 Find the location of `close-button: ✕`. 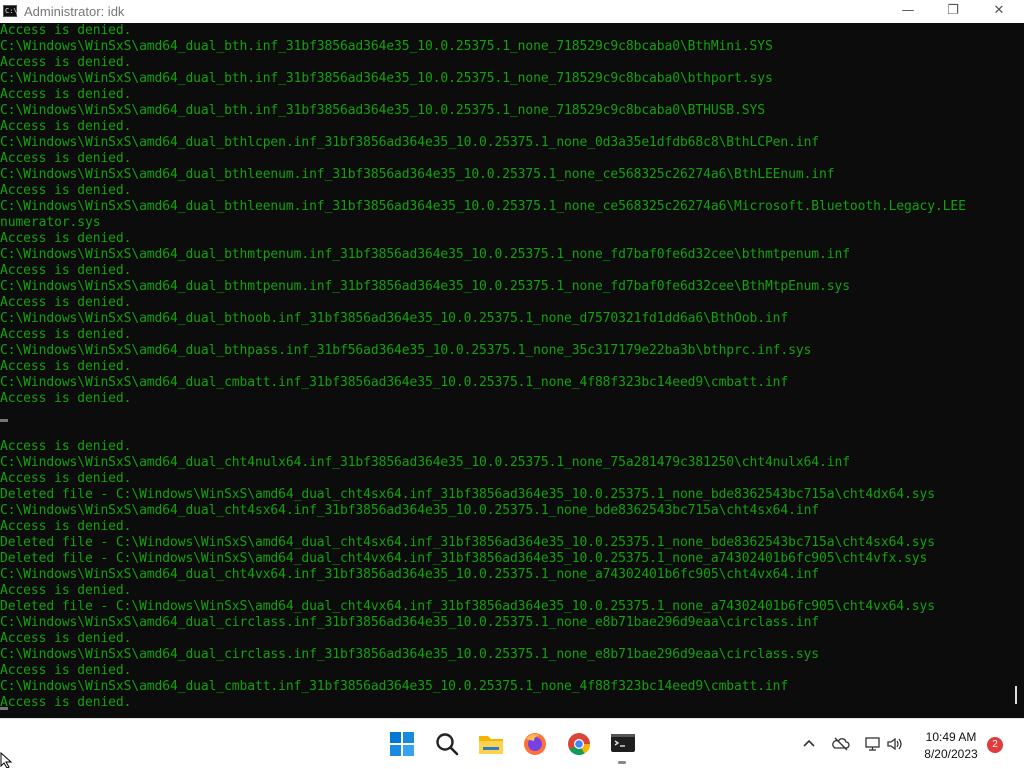

close-button: ✕ is located at coordinates (999, 11).